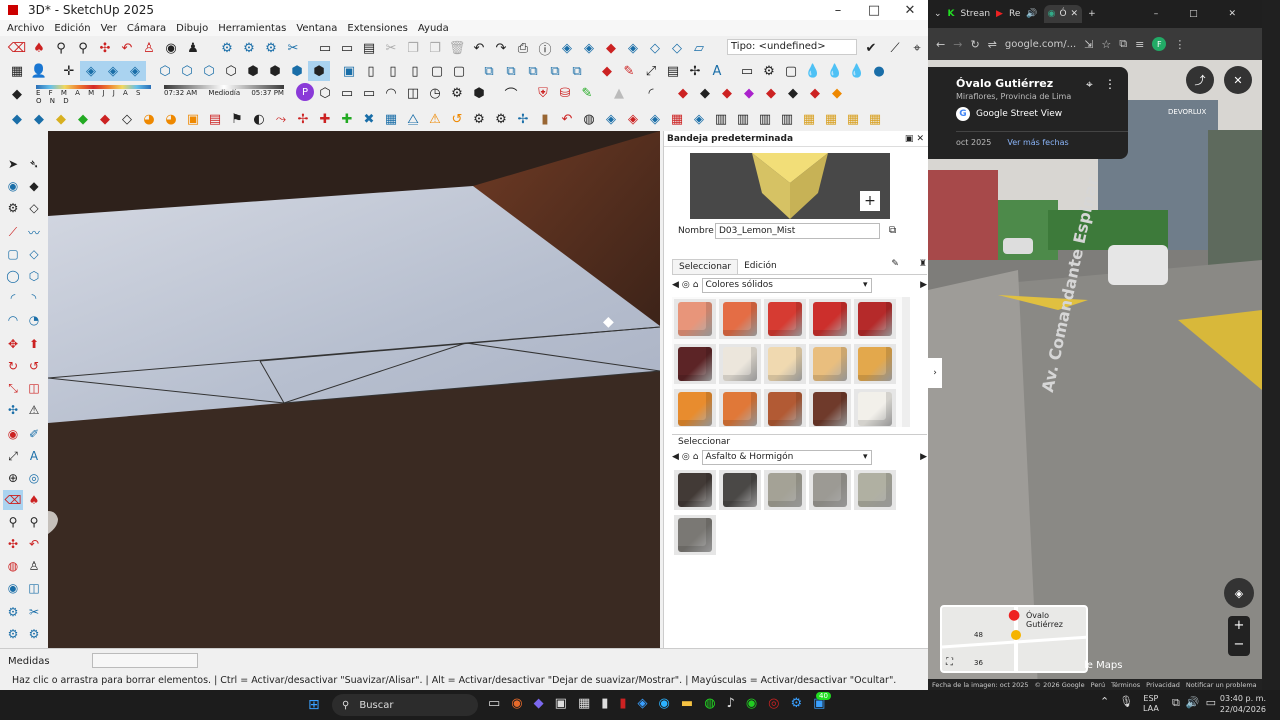 The image size is (1280, 720). What do you see at coordinates (13, 544) in the screenshot?
I see `zoom-ext-tool-icon: ✣` at bounding box center [13, 544].